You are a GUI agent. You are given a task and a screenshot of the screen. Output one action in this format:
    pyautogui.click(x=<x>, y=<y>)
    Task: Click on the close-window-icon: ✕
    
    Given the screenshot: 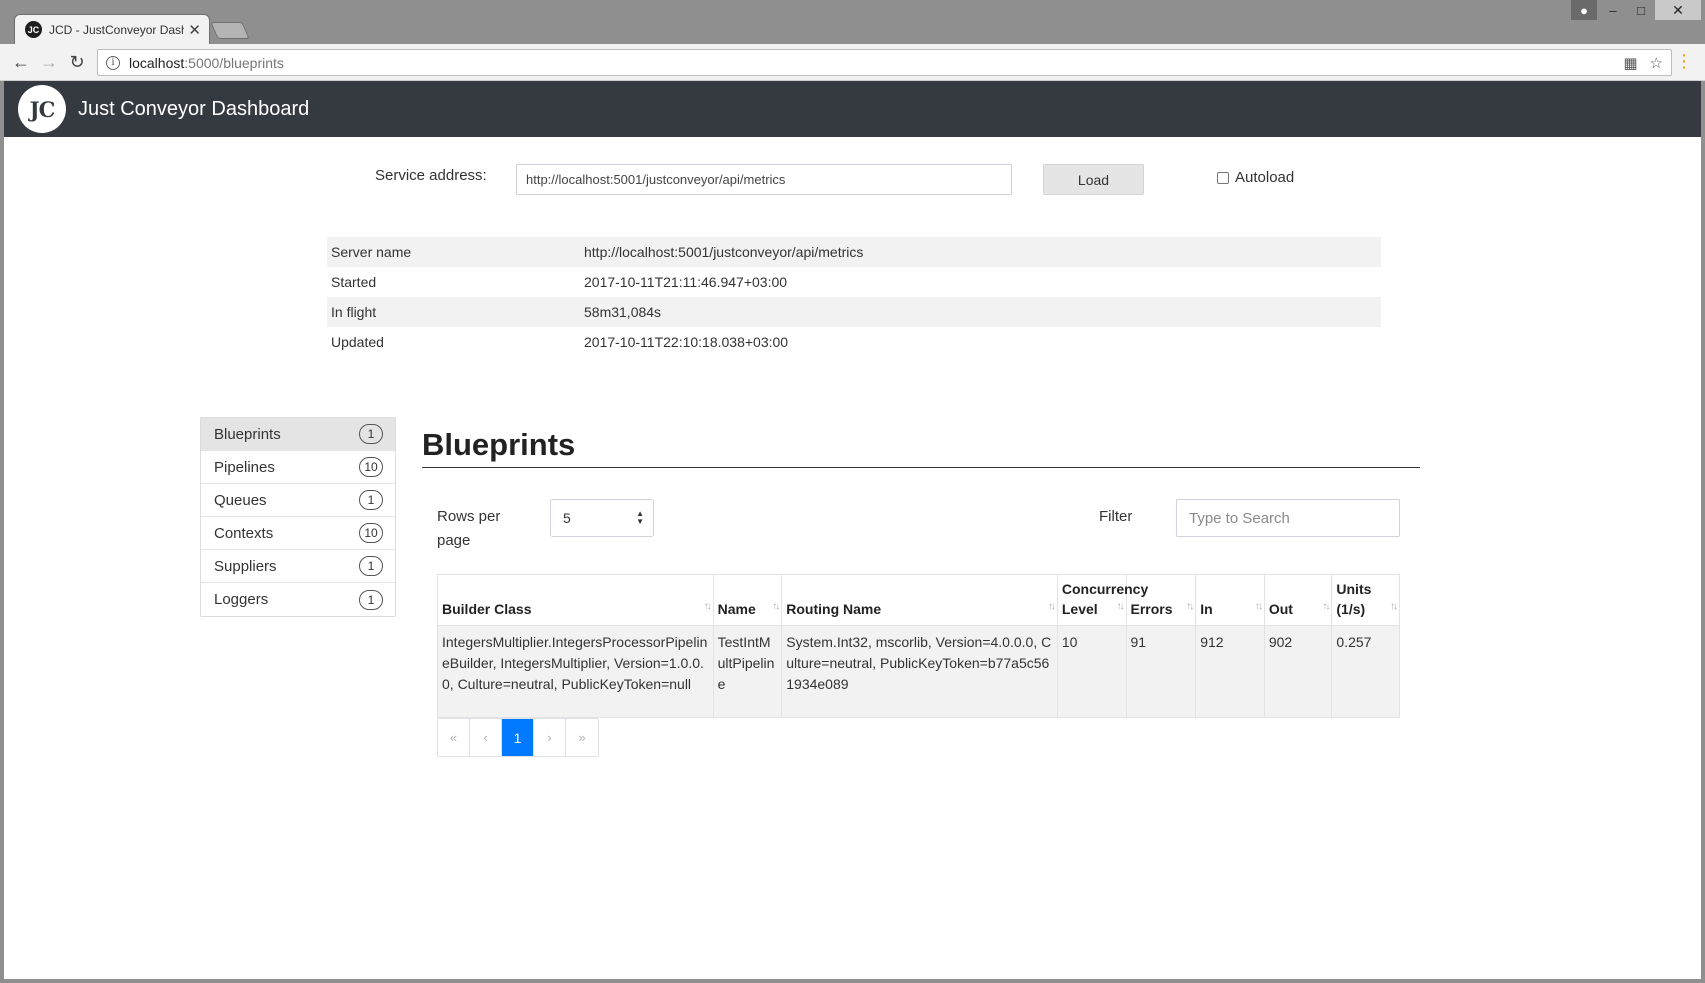 What is the action you would take?
    pyautogui.click(x=1678, y=10)
    